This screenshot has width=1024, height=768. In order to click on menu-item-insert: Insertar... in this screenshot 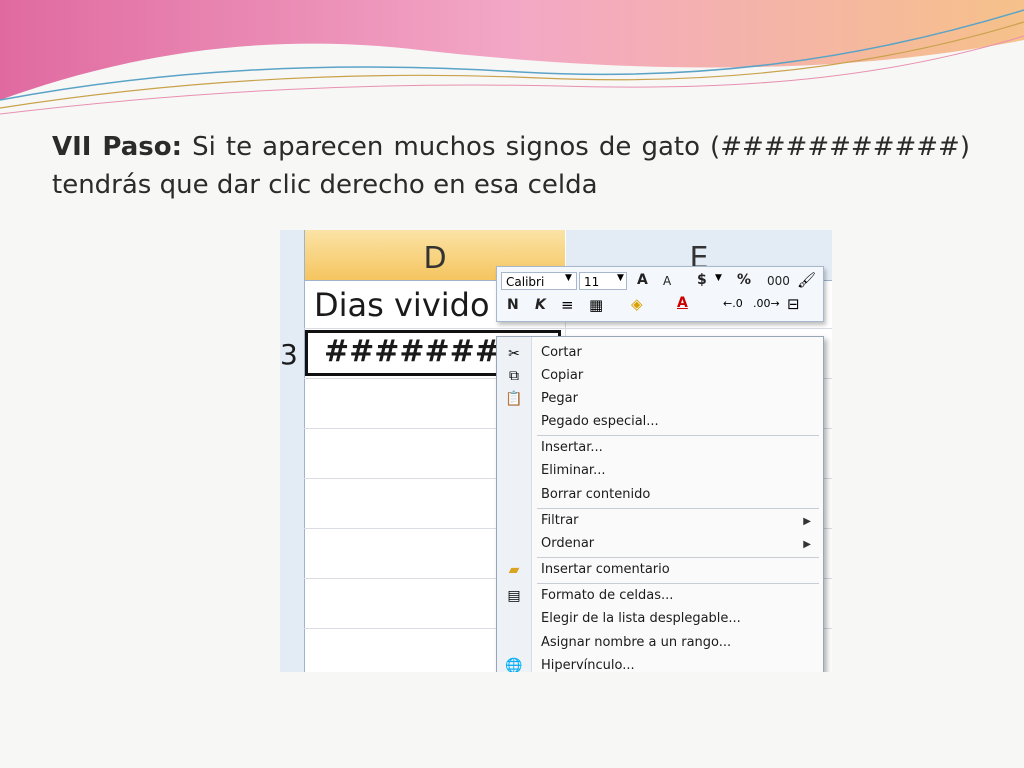, I will do `click(572, 448)`.